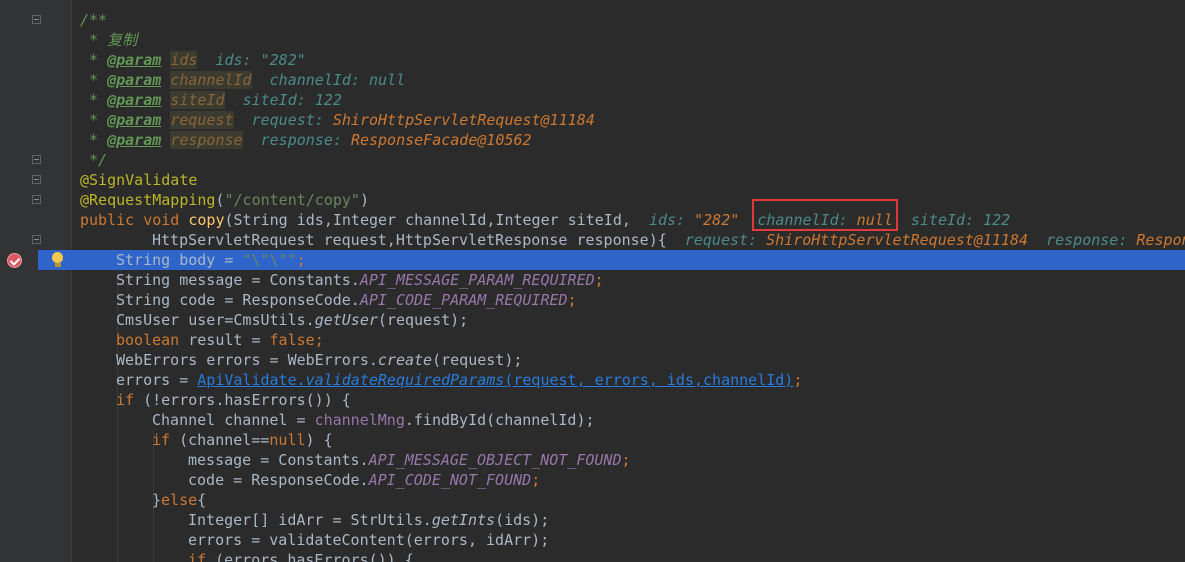  I want to click on param-name: response, so click(206, 140).